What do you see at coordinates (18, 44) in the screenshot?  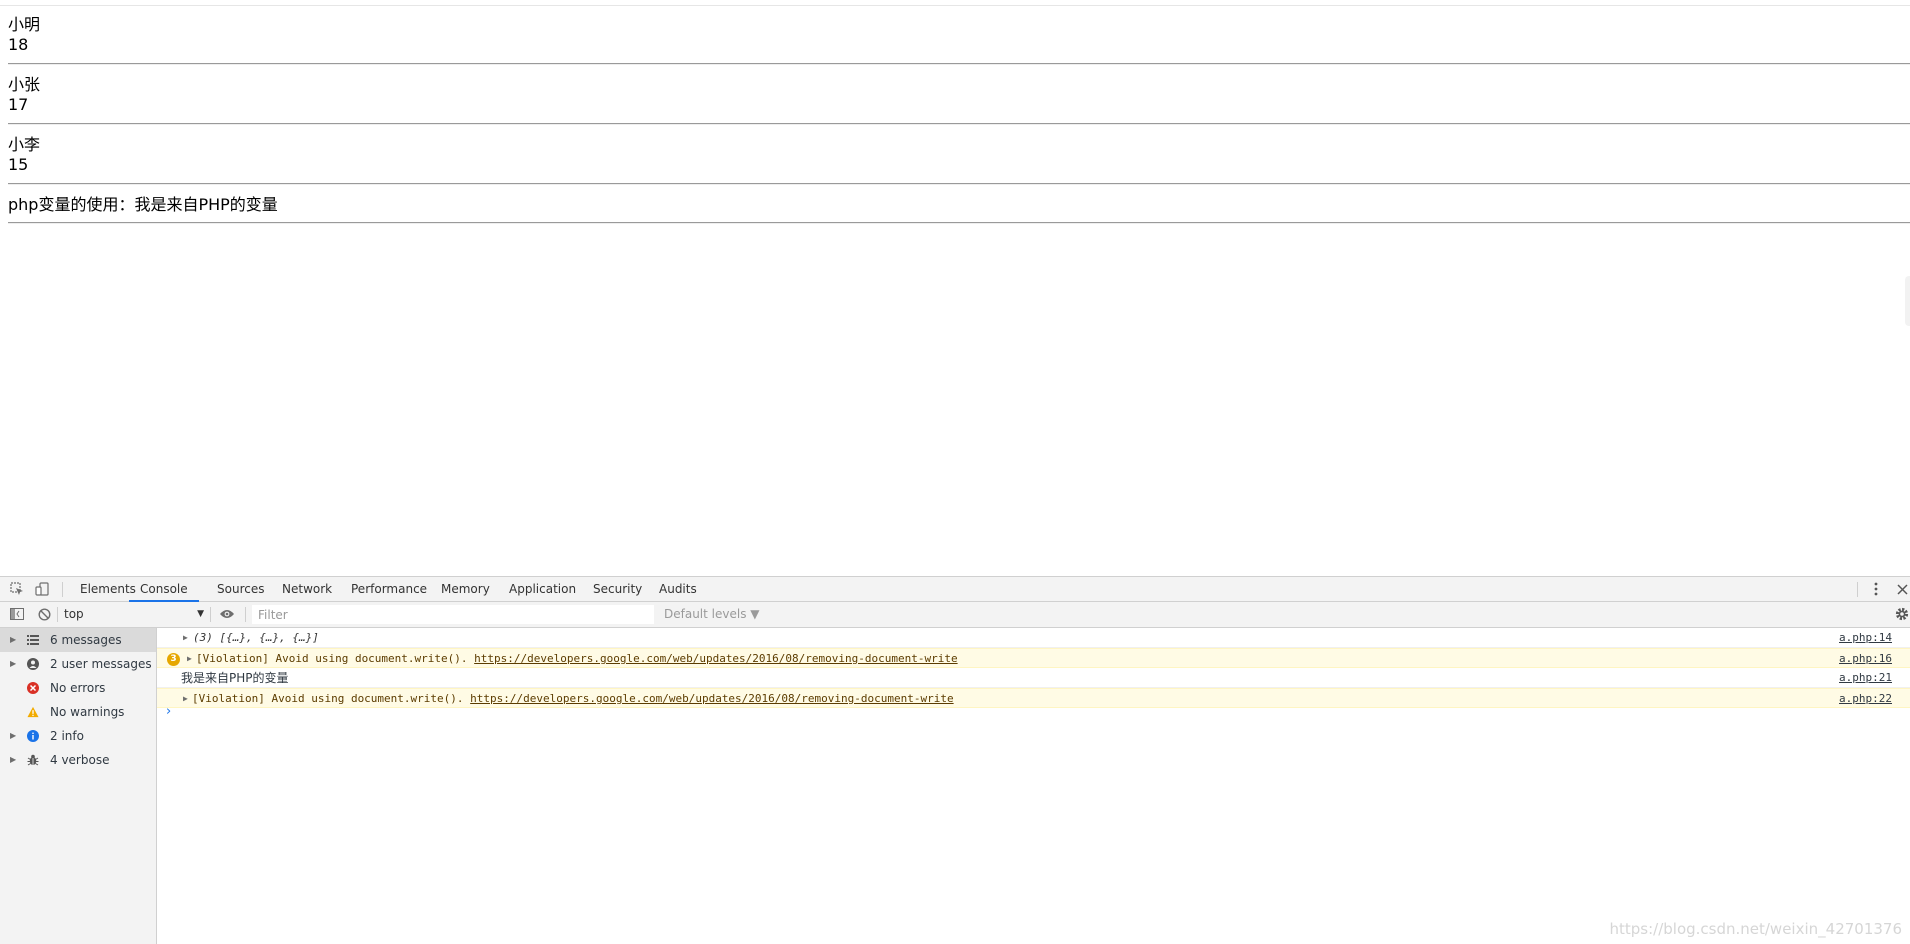 I see `person-age: 18` at bounding box center [18, 44].